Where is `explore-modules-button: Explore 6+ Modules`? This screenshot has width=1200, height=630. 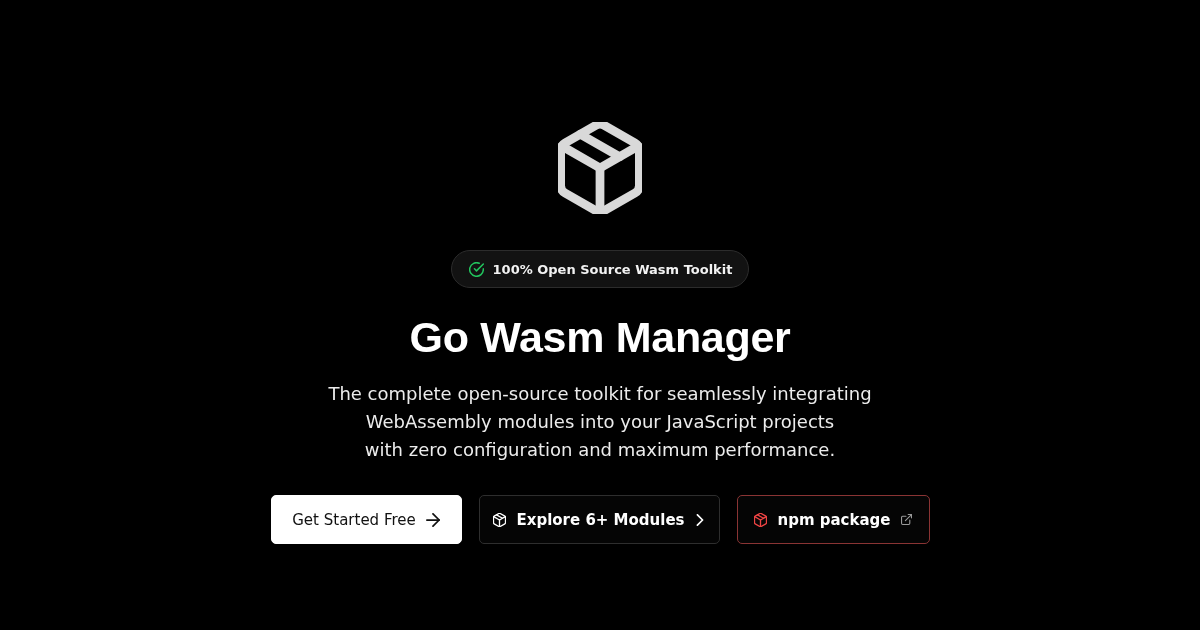
explore-modules-button: Explore 6+ Modules is located at coordinates (599, 519).